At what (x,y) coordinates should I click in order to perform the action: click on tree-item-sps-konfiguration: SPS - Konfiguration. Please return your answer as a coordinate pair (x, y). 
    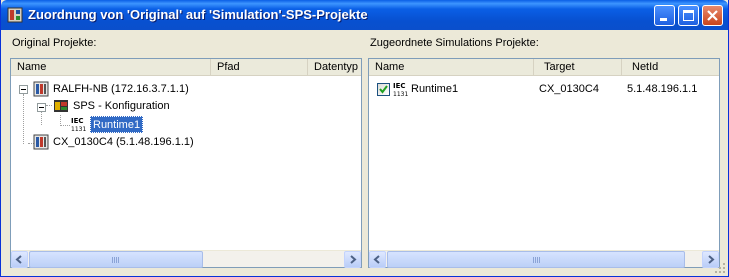
    Looking at the image, I should click on (121, 106).